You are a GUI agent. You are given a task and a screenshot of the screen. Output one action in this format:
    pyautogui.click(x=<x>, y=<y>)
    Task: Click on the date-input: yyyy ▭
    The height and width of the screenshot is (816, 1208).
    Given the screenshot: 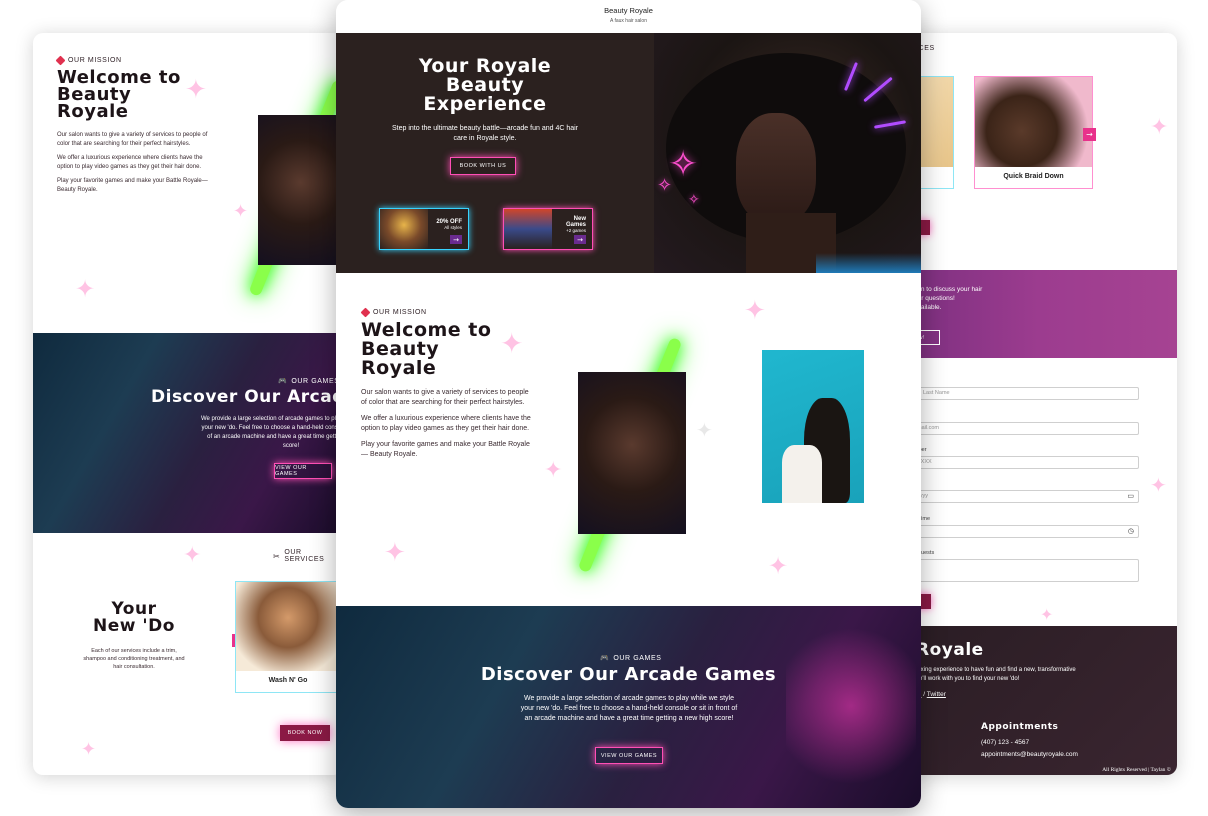 What is the action you would take?
    pyautogui.click(x=1025, y=496)
    